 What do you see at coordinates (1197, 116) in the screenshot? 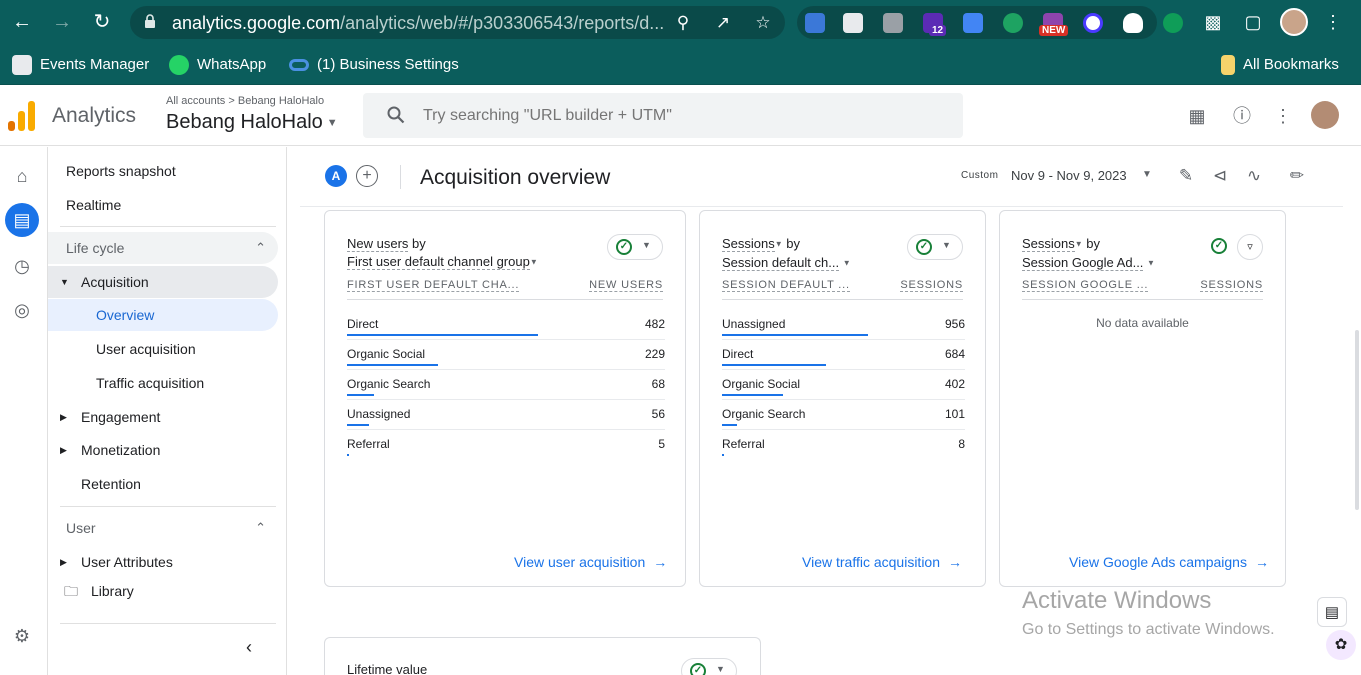
I see `apps-grid-icon: ▦` at bounding box center [1197, 116].